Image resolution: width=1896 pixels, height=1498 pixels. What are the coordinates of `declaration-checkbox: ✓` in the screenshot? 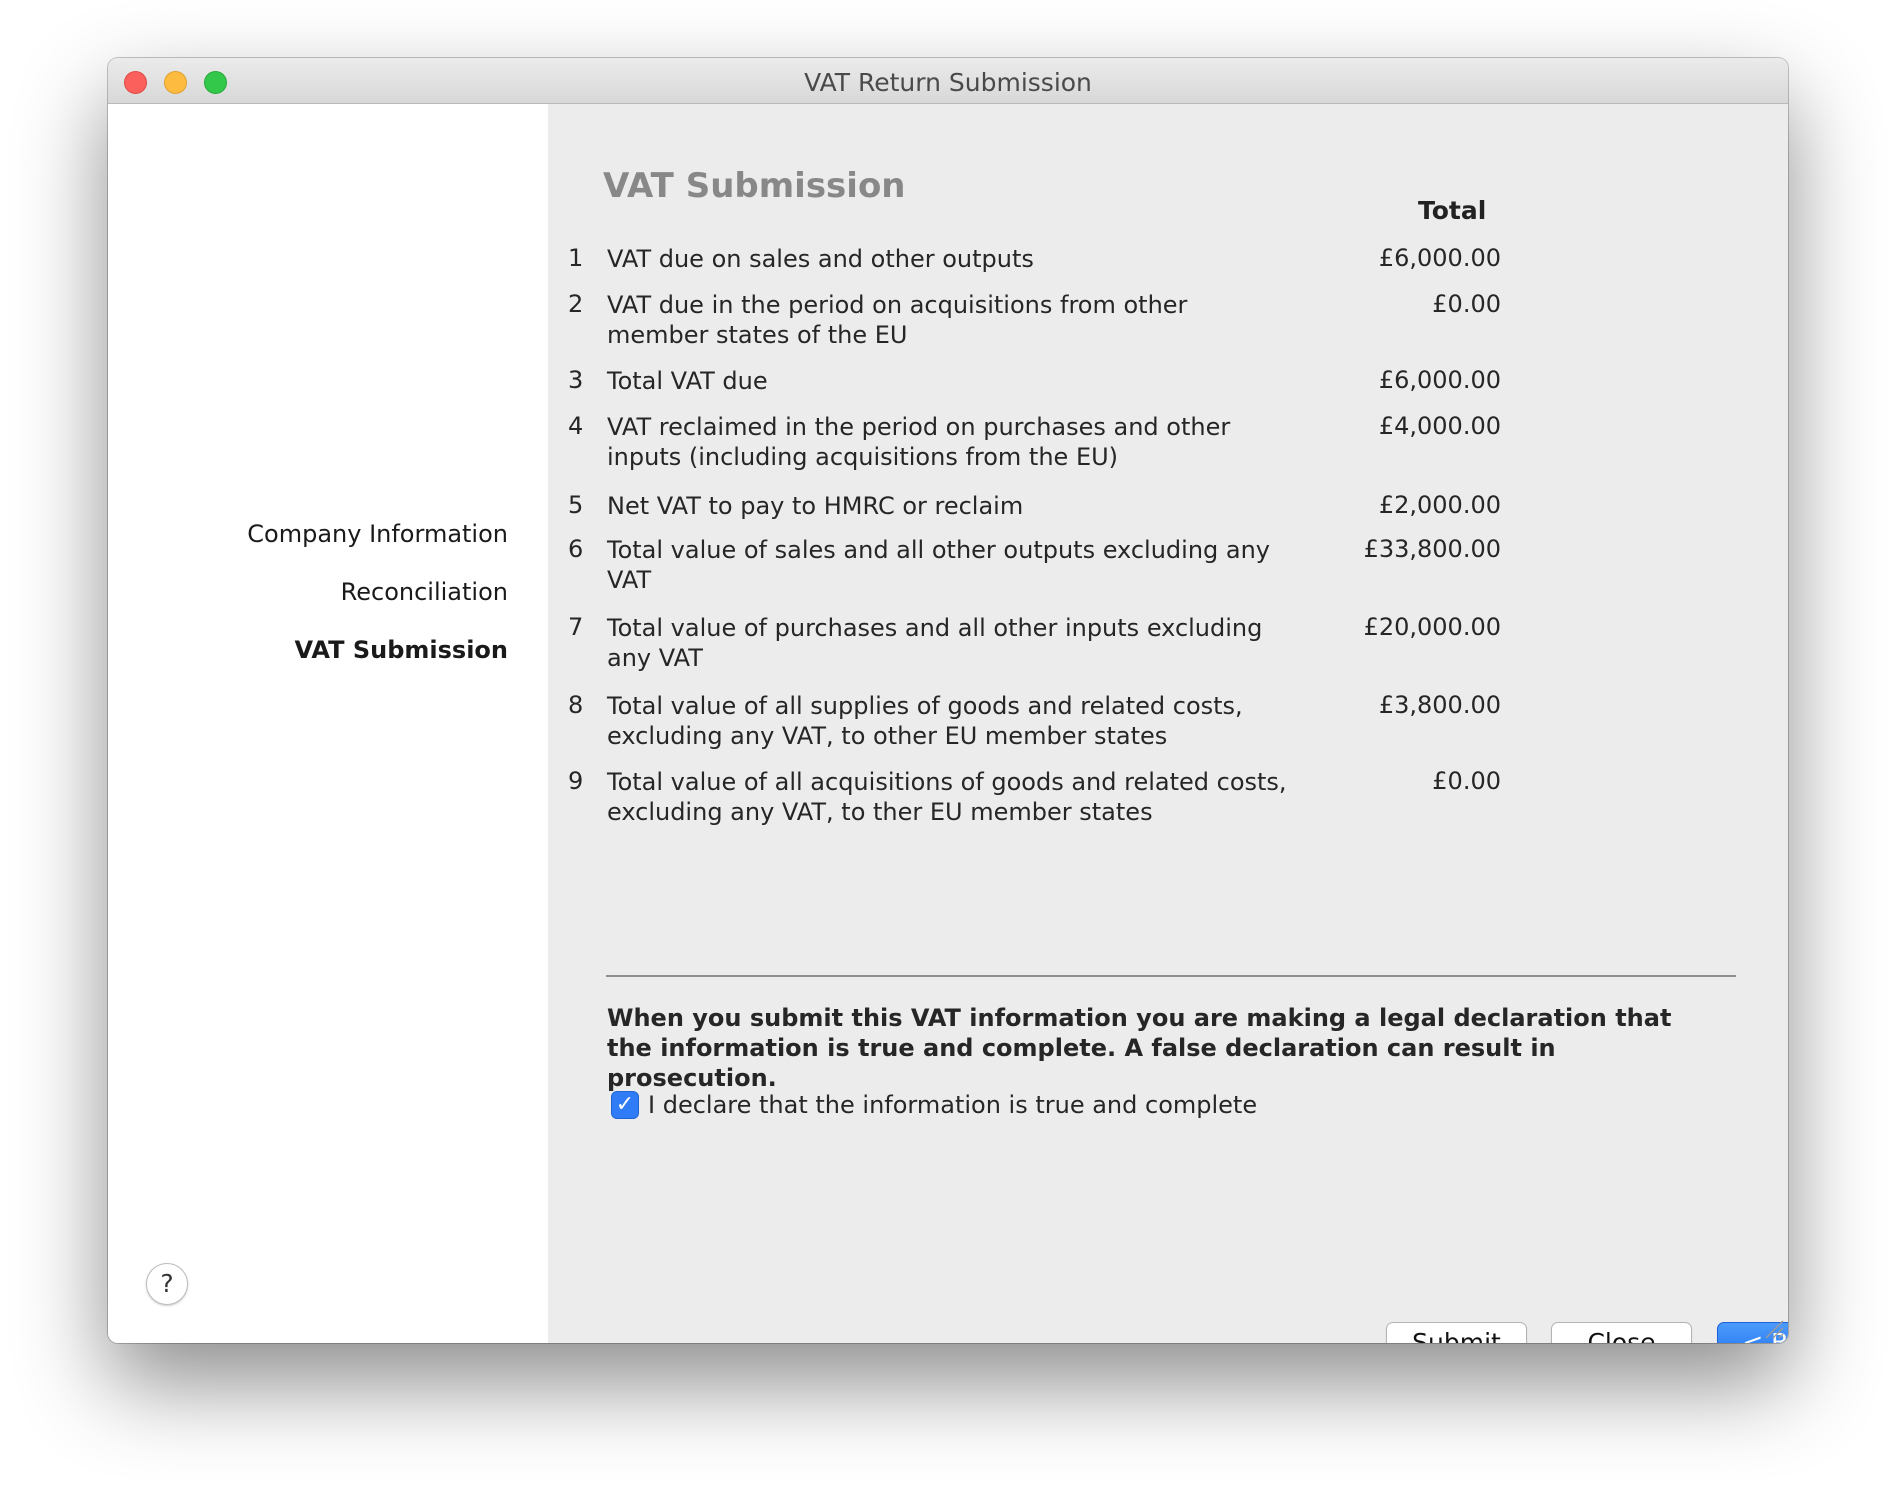 It's located at (625, 1105).